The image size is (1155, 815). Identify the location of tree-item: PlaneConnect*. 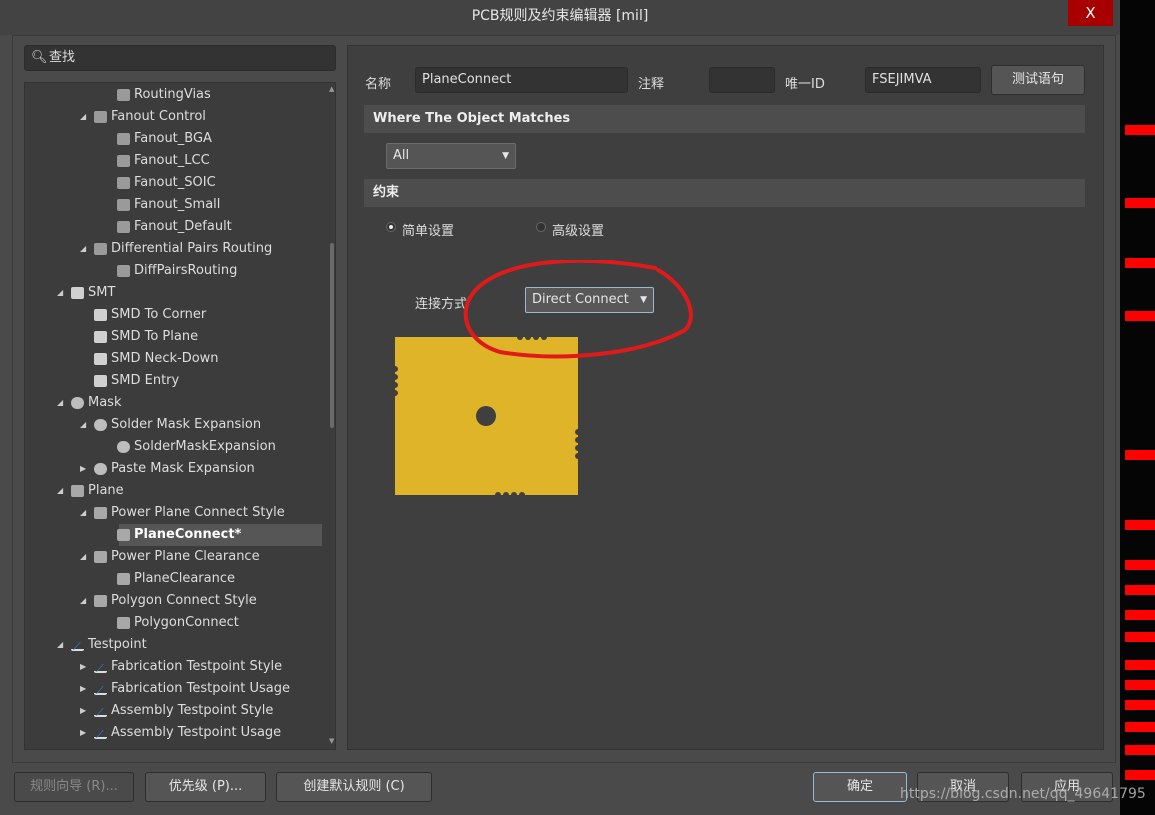
(175, 535).